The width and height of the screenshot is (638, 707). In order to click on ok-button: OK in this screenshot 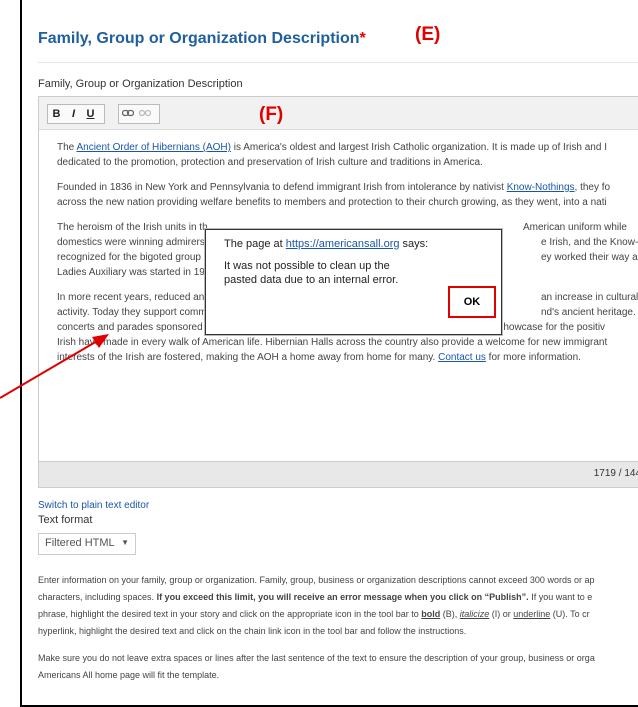, I will do `click(472, 302)`.